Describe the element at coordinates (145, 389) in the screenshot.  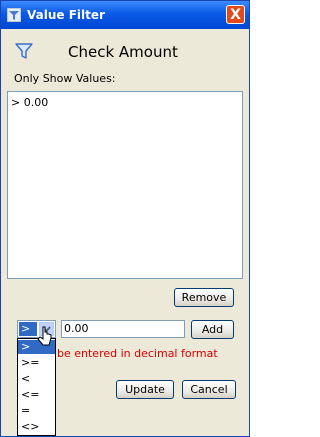
I see `update-button: Update` at that location.